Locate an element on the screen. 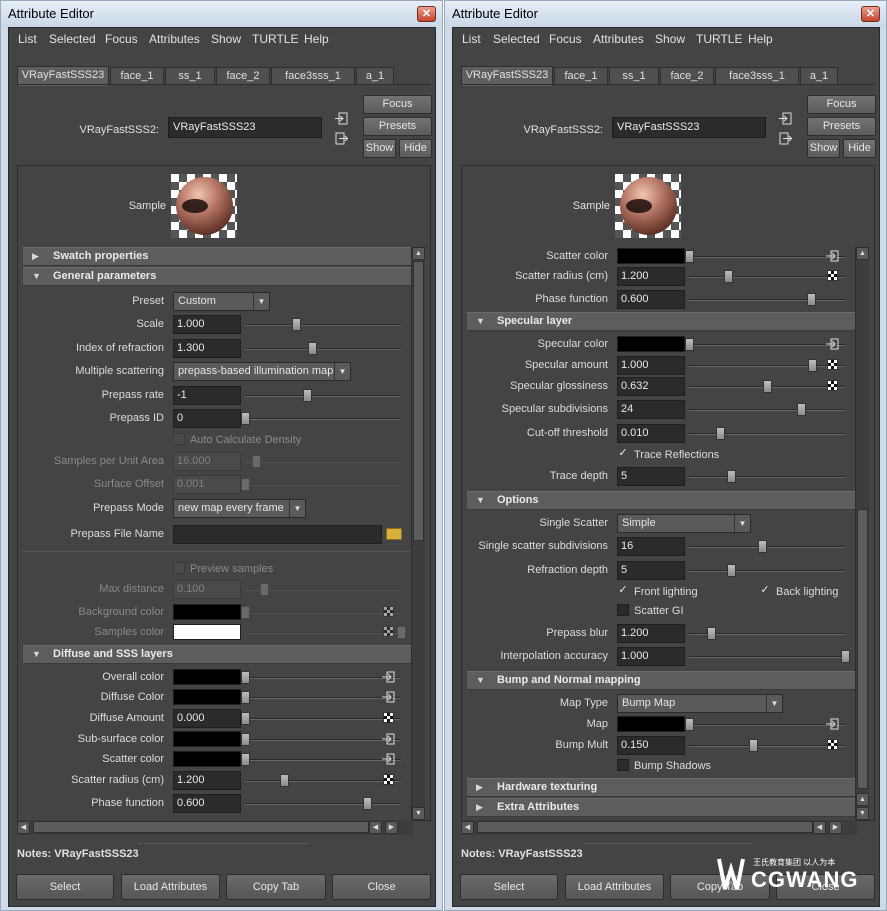 This screenshot has width=887, height=911. close-button: Close is located at coordinates (381, 887).